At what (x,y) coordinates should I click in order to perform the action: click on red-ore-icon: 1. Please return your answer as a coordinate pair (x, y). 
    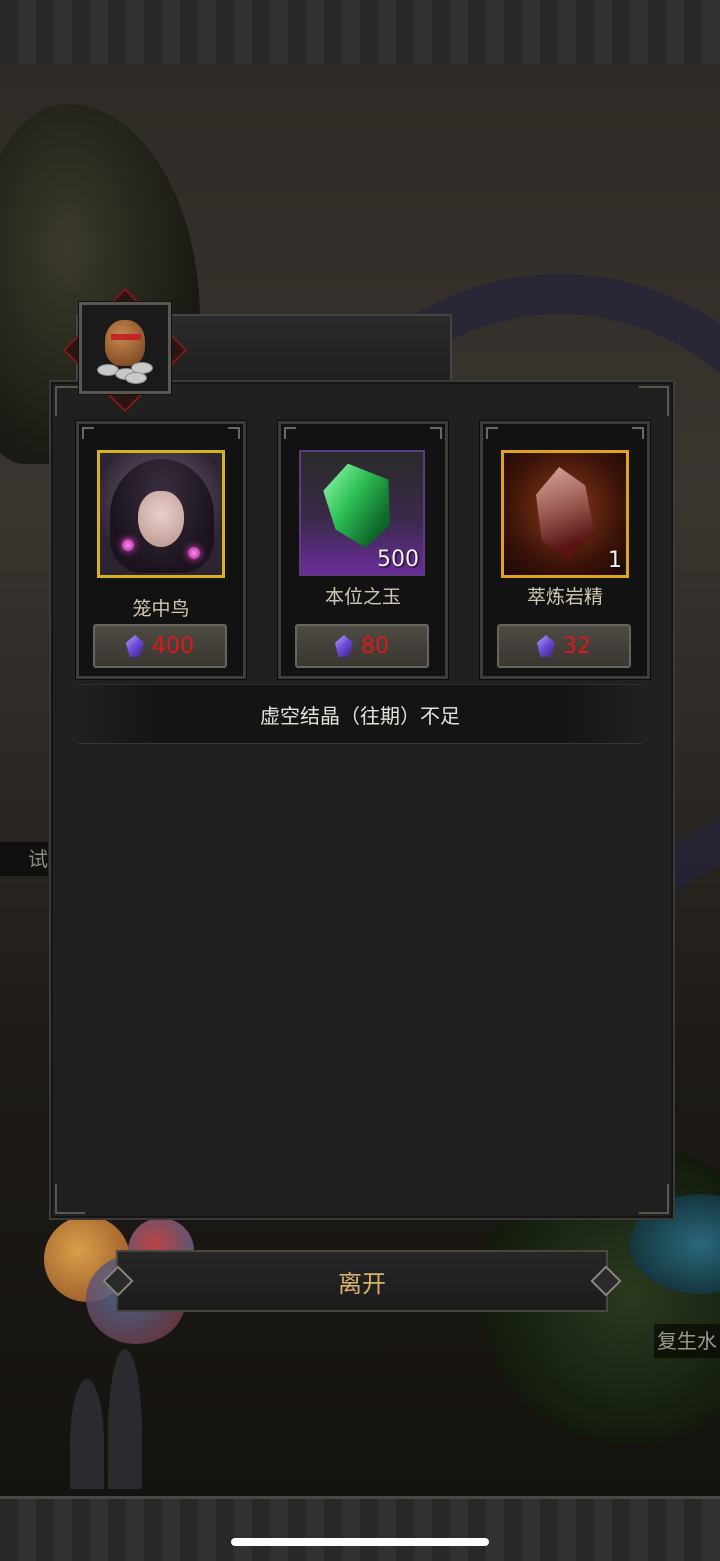
    Looking at the image, I should click on (565, 514).